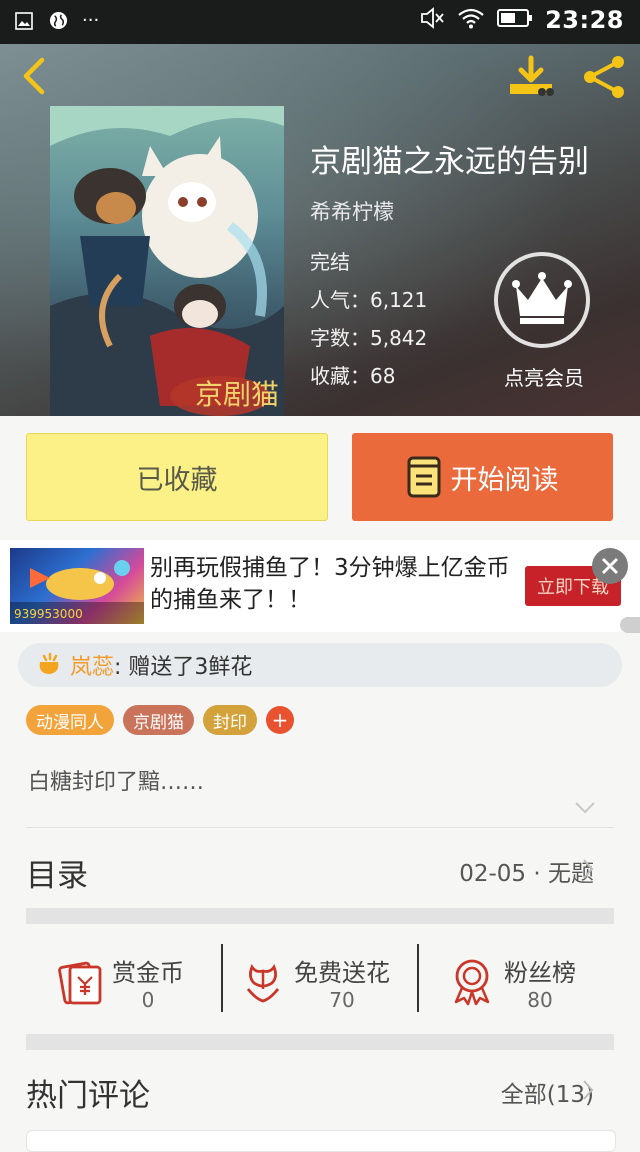  Describe the element at coordinates (92, 665) in the screenshot. I see `gift-user: 岚蕊` at that location.